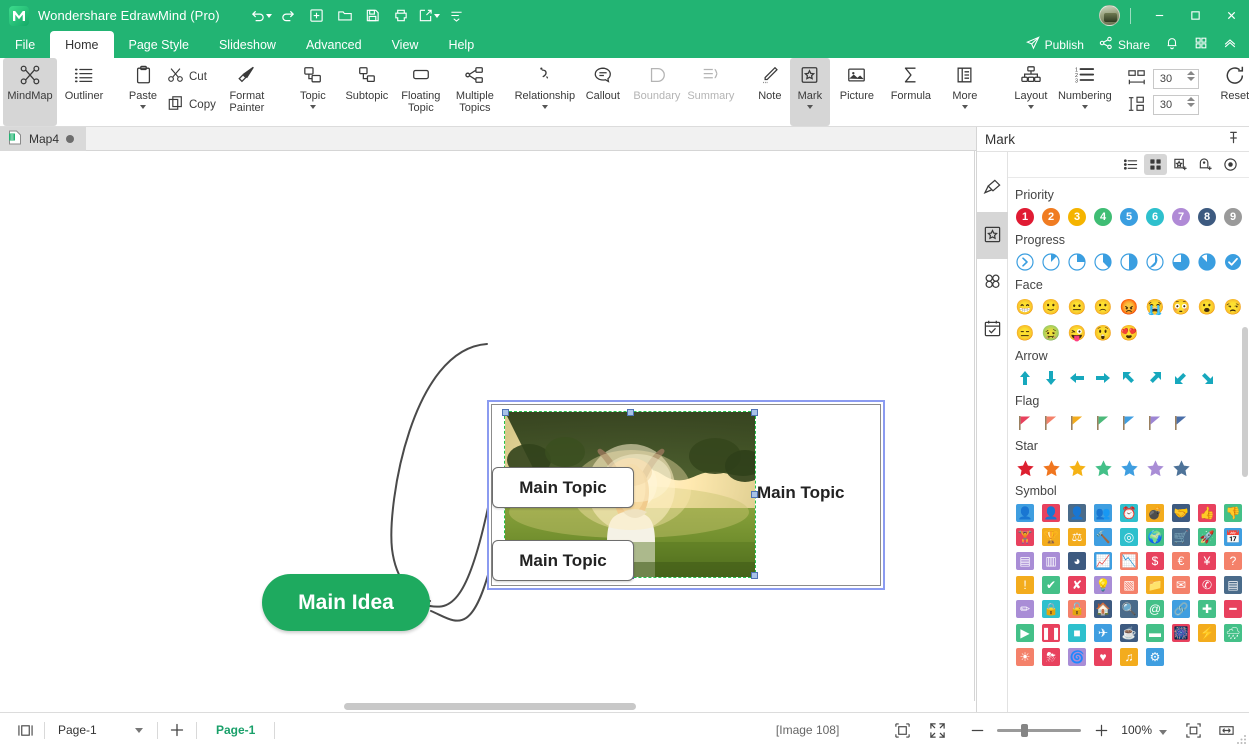 This screenshot has width=1249, height=747. What do you see at coordinates (1025, 307) in the screenshot?
I see `face-mark-grin: 😁` at bounding box center [1025, 307].